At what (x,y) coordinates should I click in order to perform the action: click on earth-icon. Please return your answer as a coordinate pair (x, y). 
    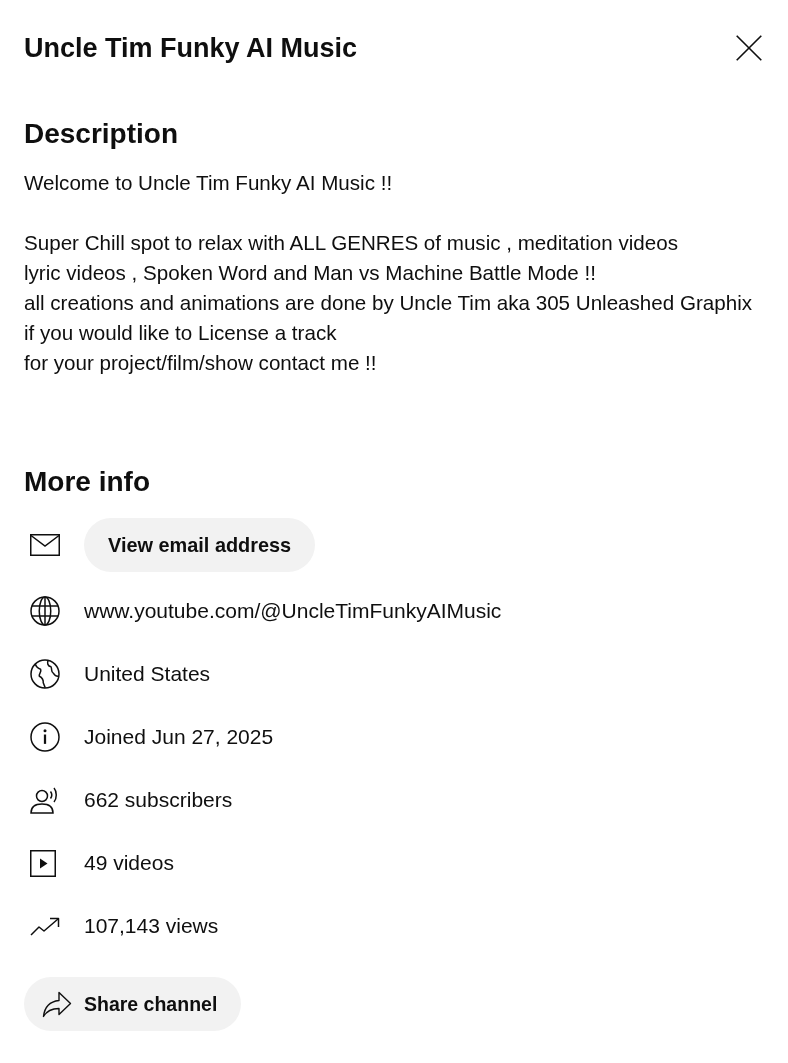
    Looking at the image, I should click on (45, 674).